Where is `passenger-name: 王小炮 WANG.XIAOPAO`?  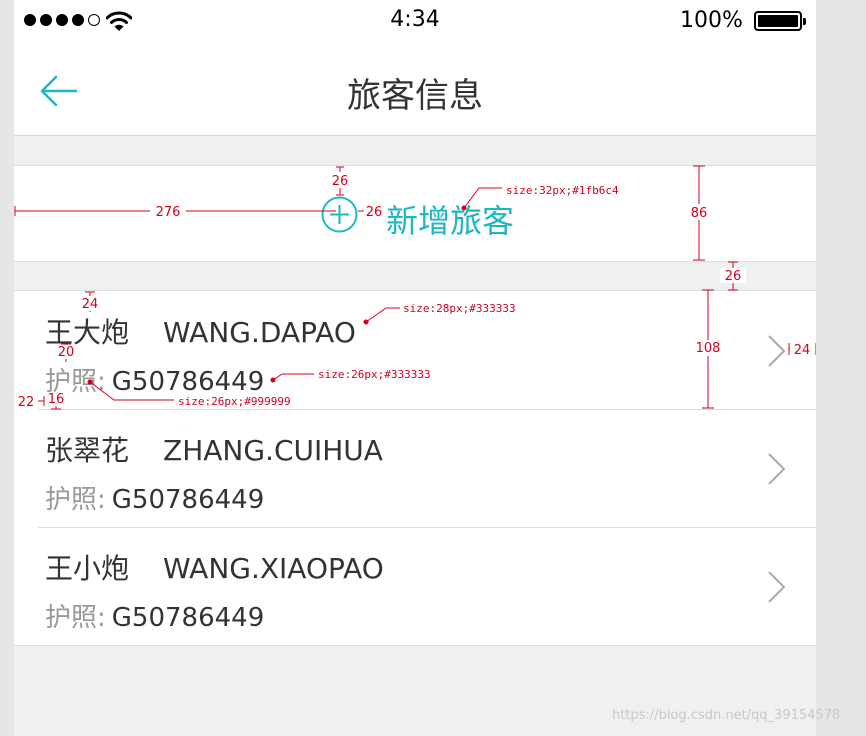
passenger-name: 王小炮 WANG.XIAOPAO is located at coordinates (214, 567).